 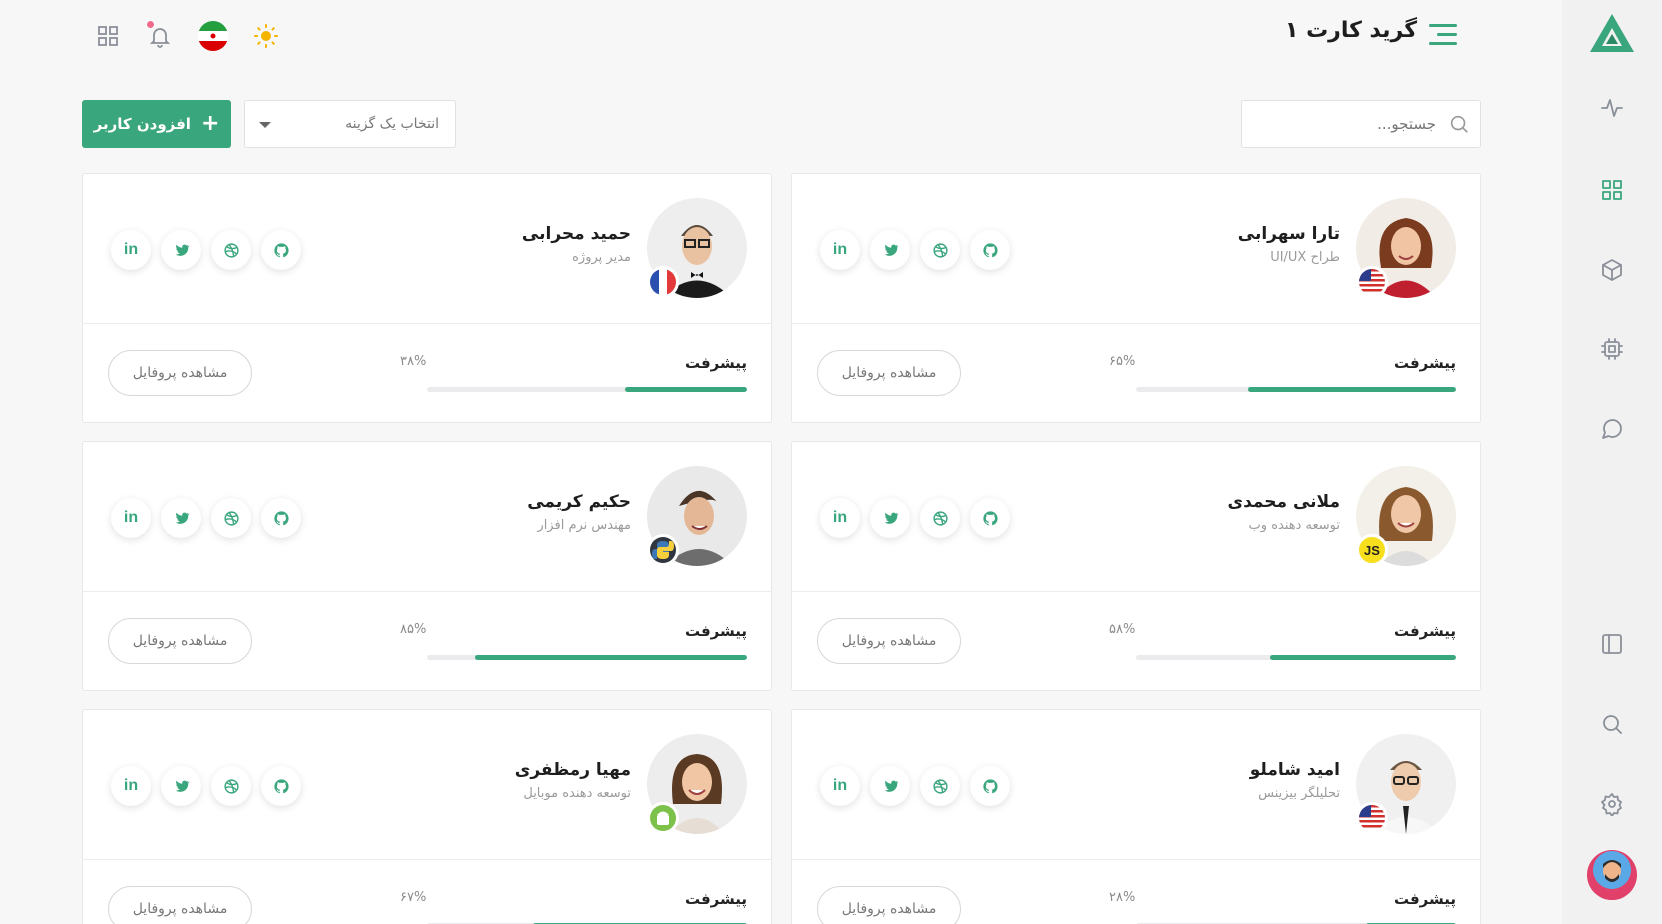 What do you see at coordinates (1372, 550) in the screenshot?
I see `js-badge-text: JS` at bounding box center [1372, 550].